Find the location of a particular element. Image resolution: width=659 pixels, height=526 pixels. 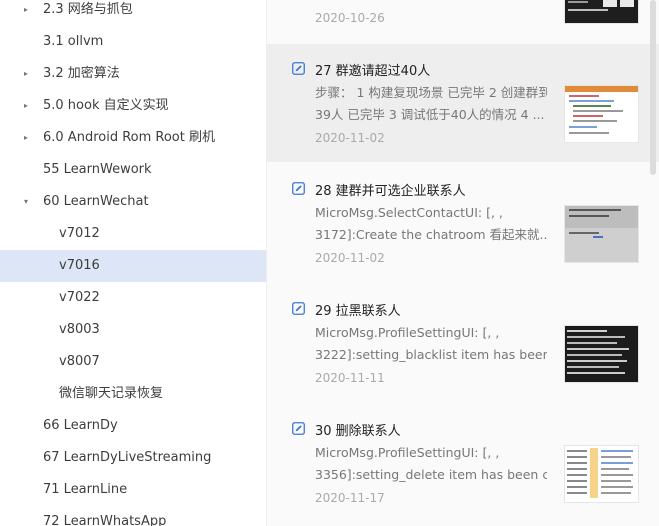

tree-item-label: v7016 is located at coordinates (79, 265).